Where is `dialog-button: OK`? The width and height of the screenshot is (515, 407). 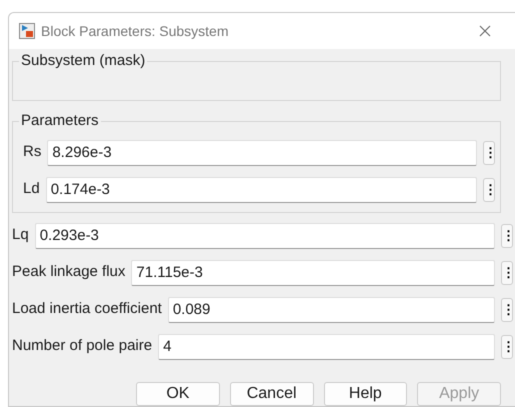
dialog-button: OK is located at coordinates (178, 394).